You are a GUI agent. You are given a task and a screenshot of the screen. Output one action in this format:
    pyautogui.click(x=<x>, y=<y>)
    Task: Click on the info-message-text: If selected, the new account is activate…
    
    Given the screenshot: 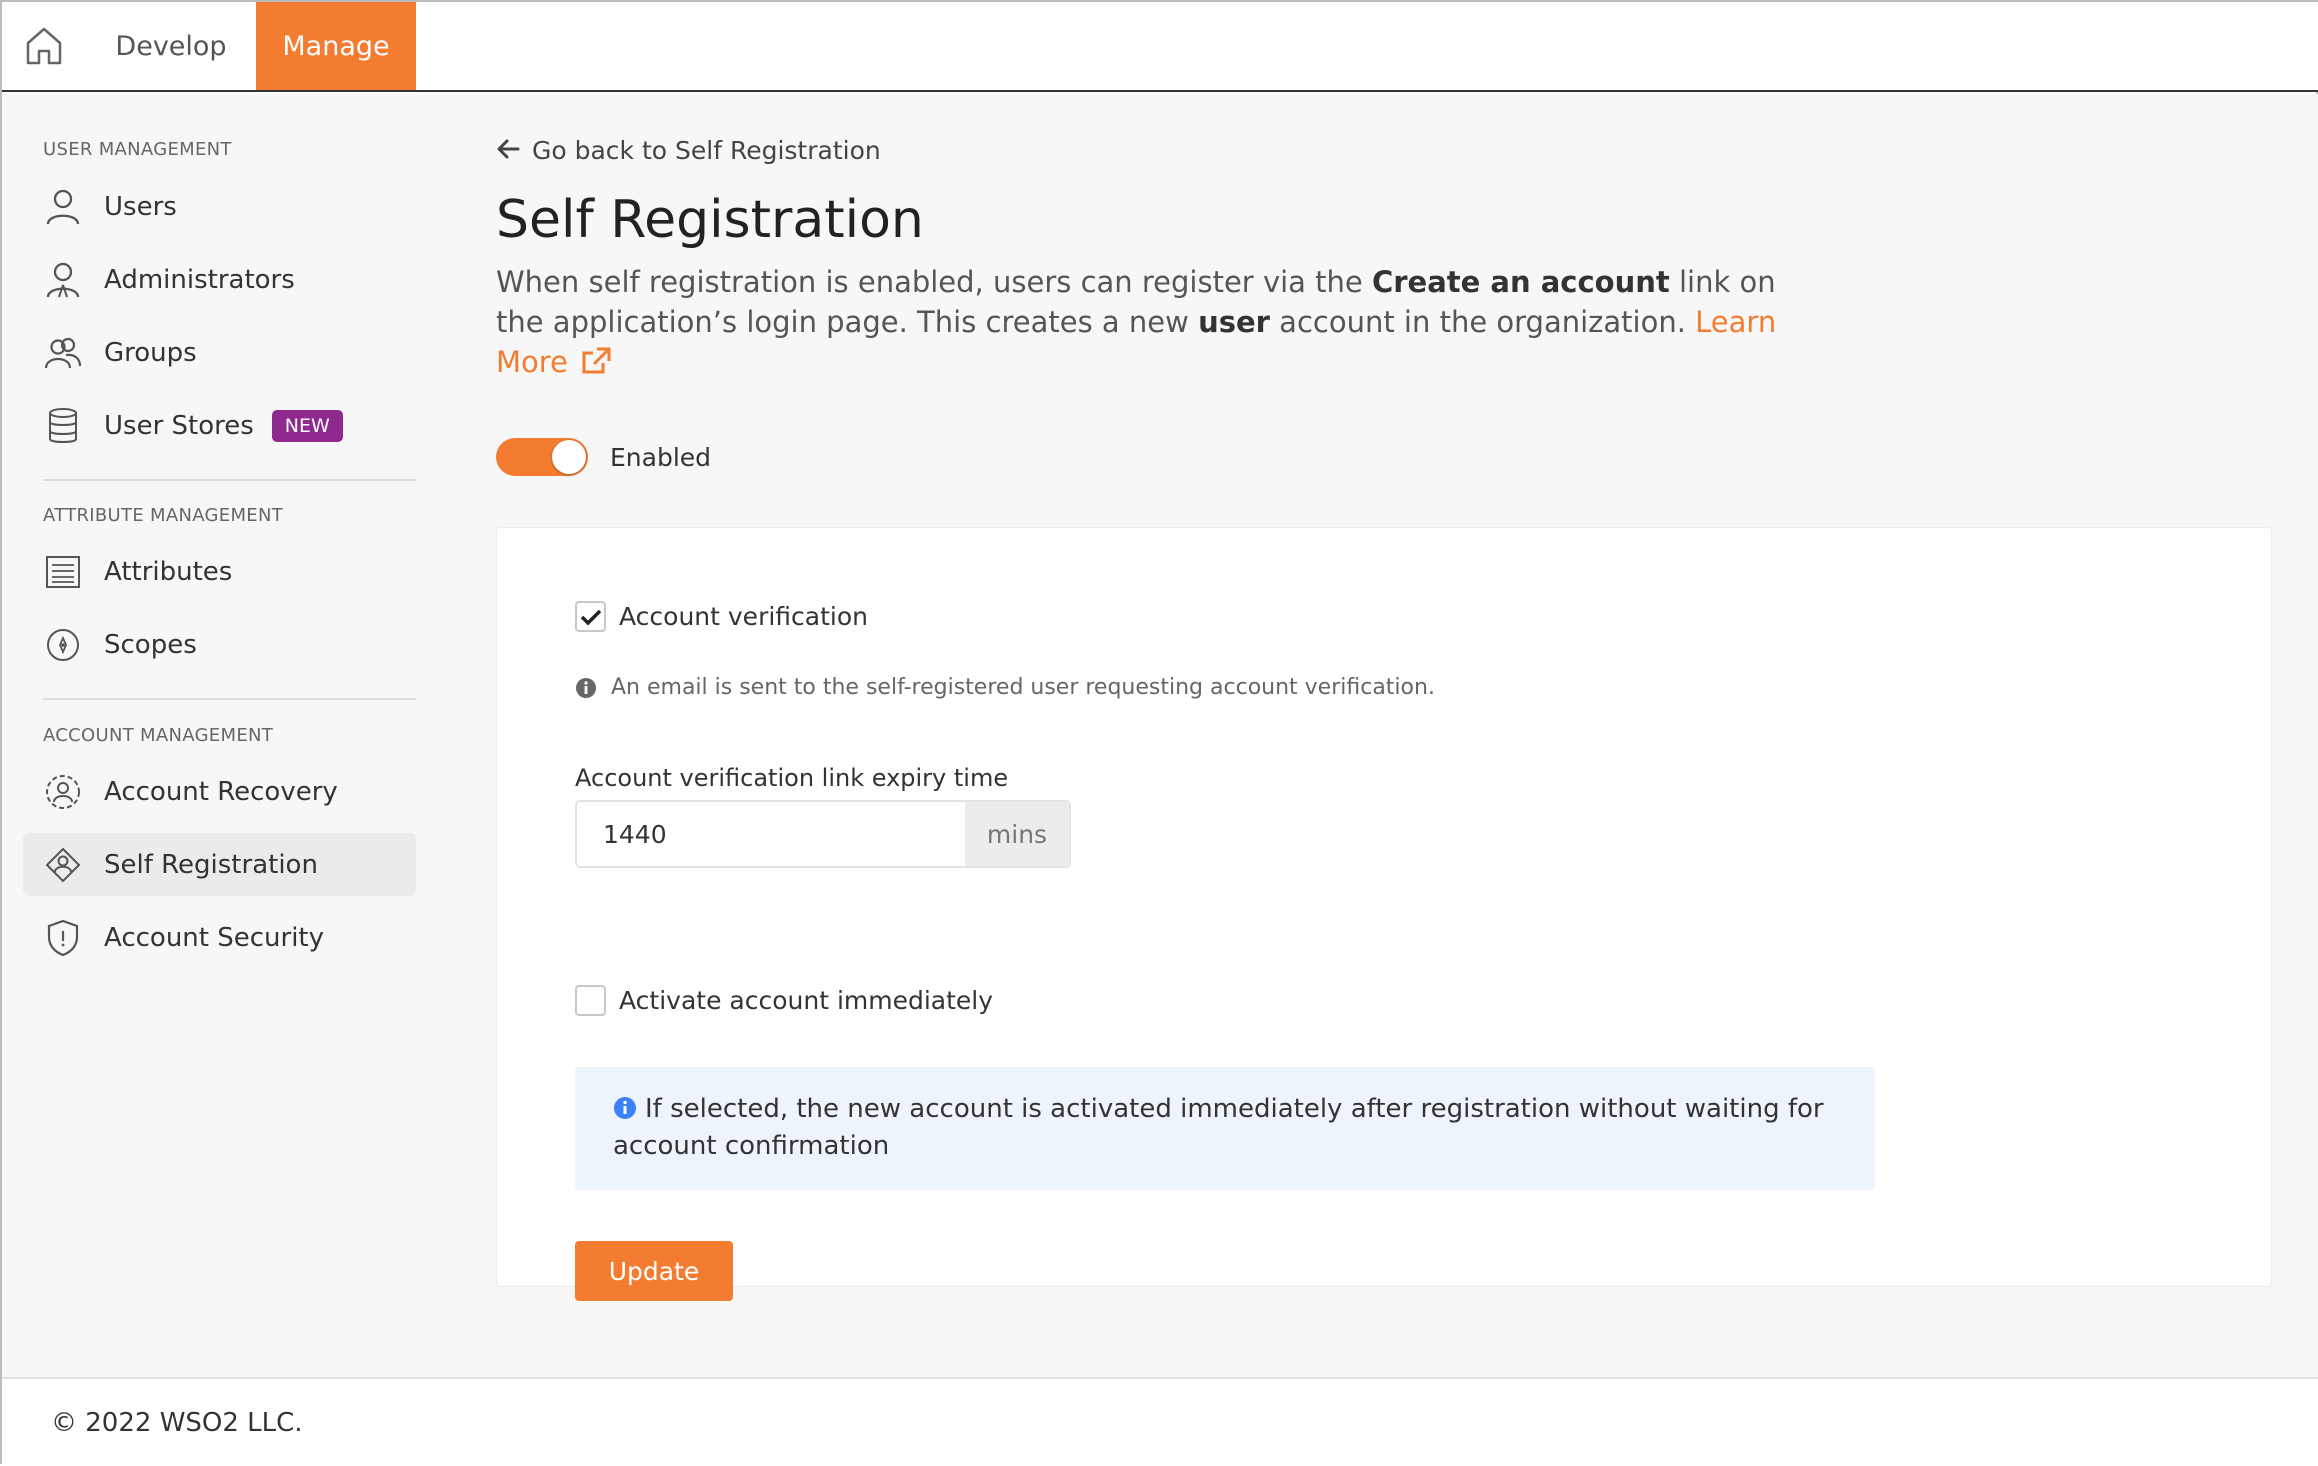 What is the action you would take?
    pyautogui.click(x=1218, y=1127)
    